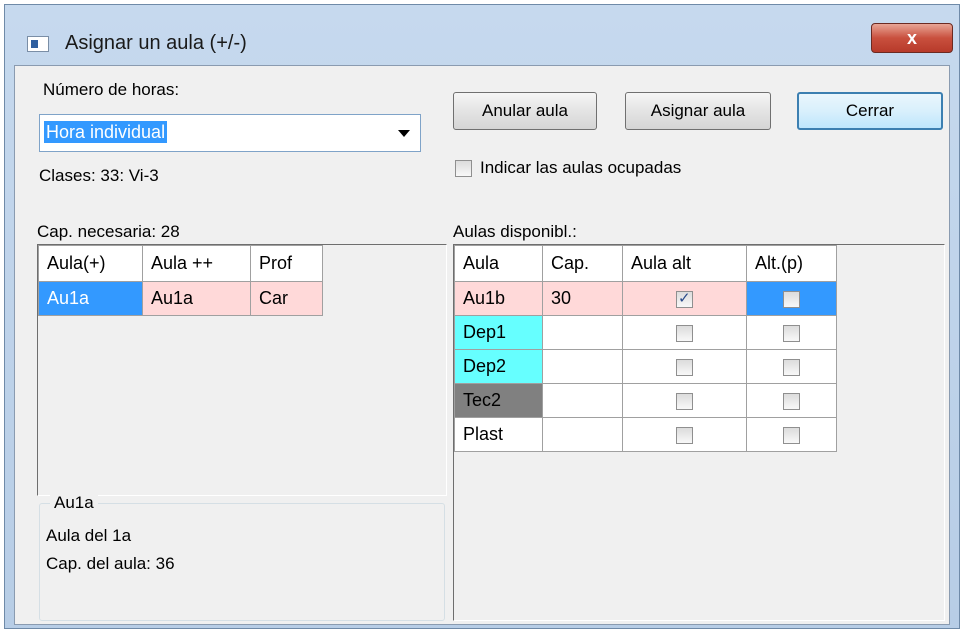 This screenshot has width=964, height=633. What do you see at coordinates (791, 263) in the screenshot?
I see `column-header-alt-p: Alt.(p)` at bounding box center [791, 263].